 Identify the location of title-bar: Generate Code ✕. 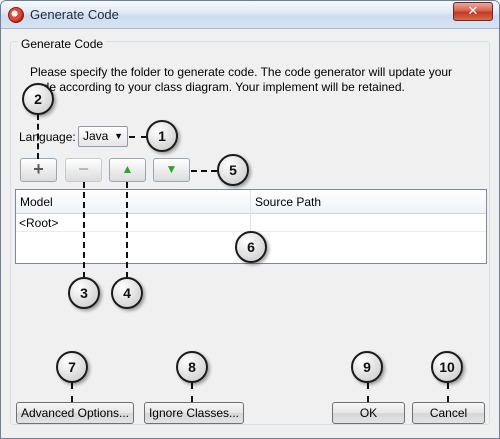
(250, 15).